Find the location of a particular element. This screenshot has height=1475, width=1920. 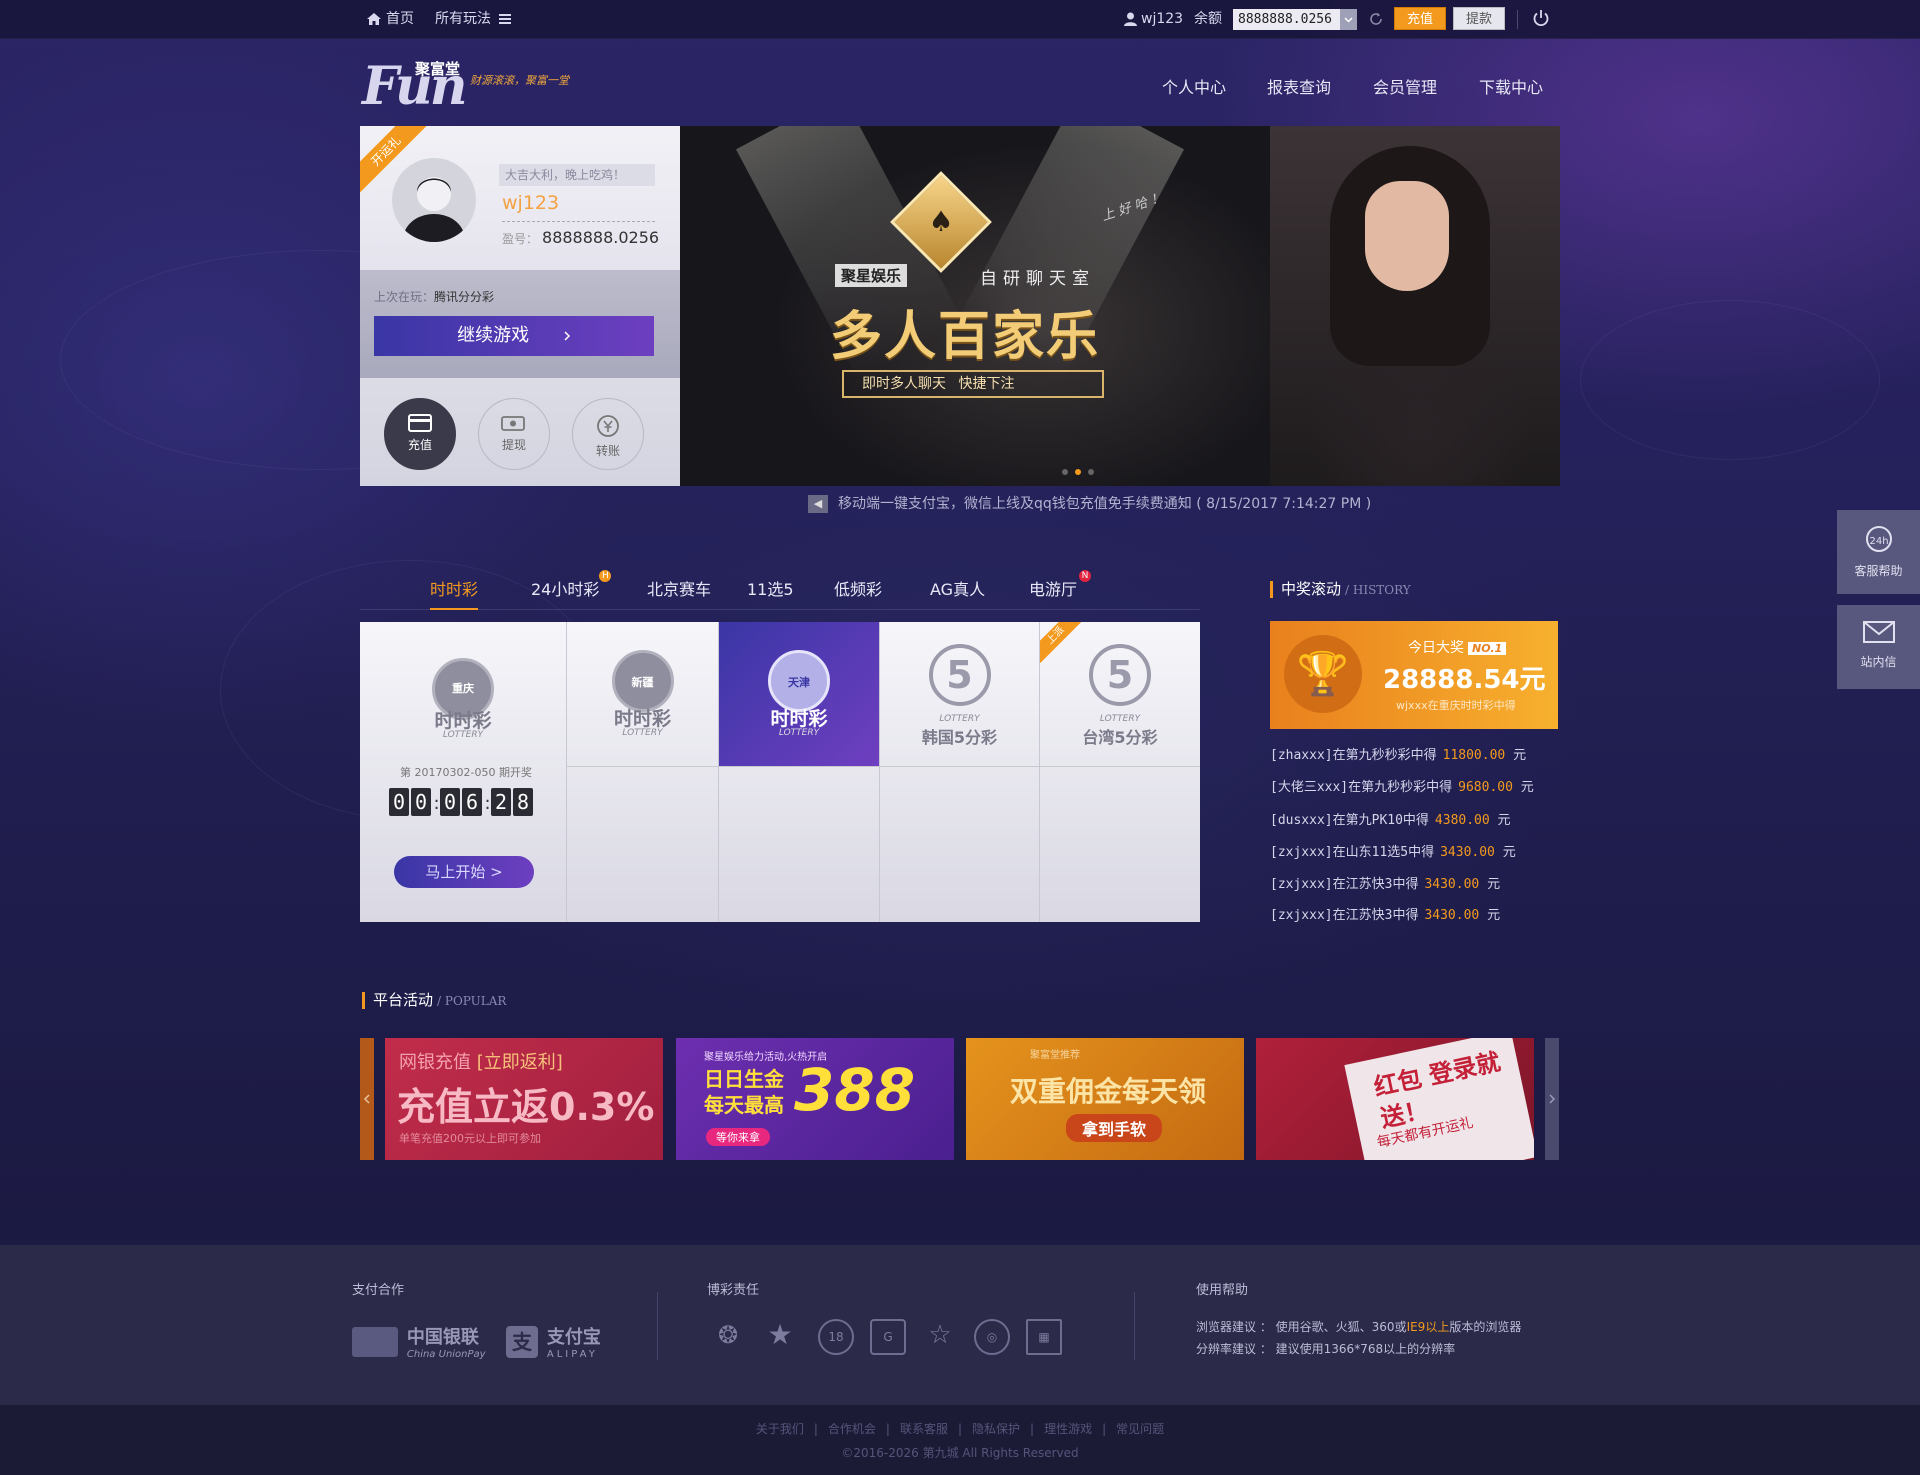

withdraw-button: 提款 is located at coordinates (1479, 18).